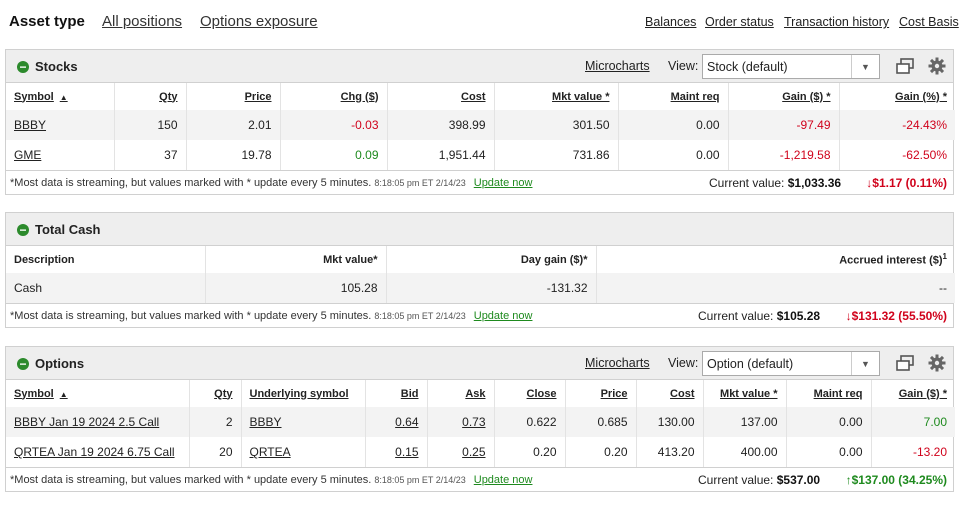 This screenshot has width=959, height=519. What do you see at coordinates (617, 66) in the screenshot?
I see `stocks-microcharts-link: Microcharts` at bounding box center [617, 66].